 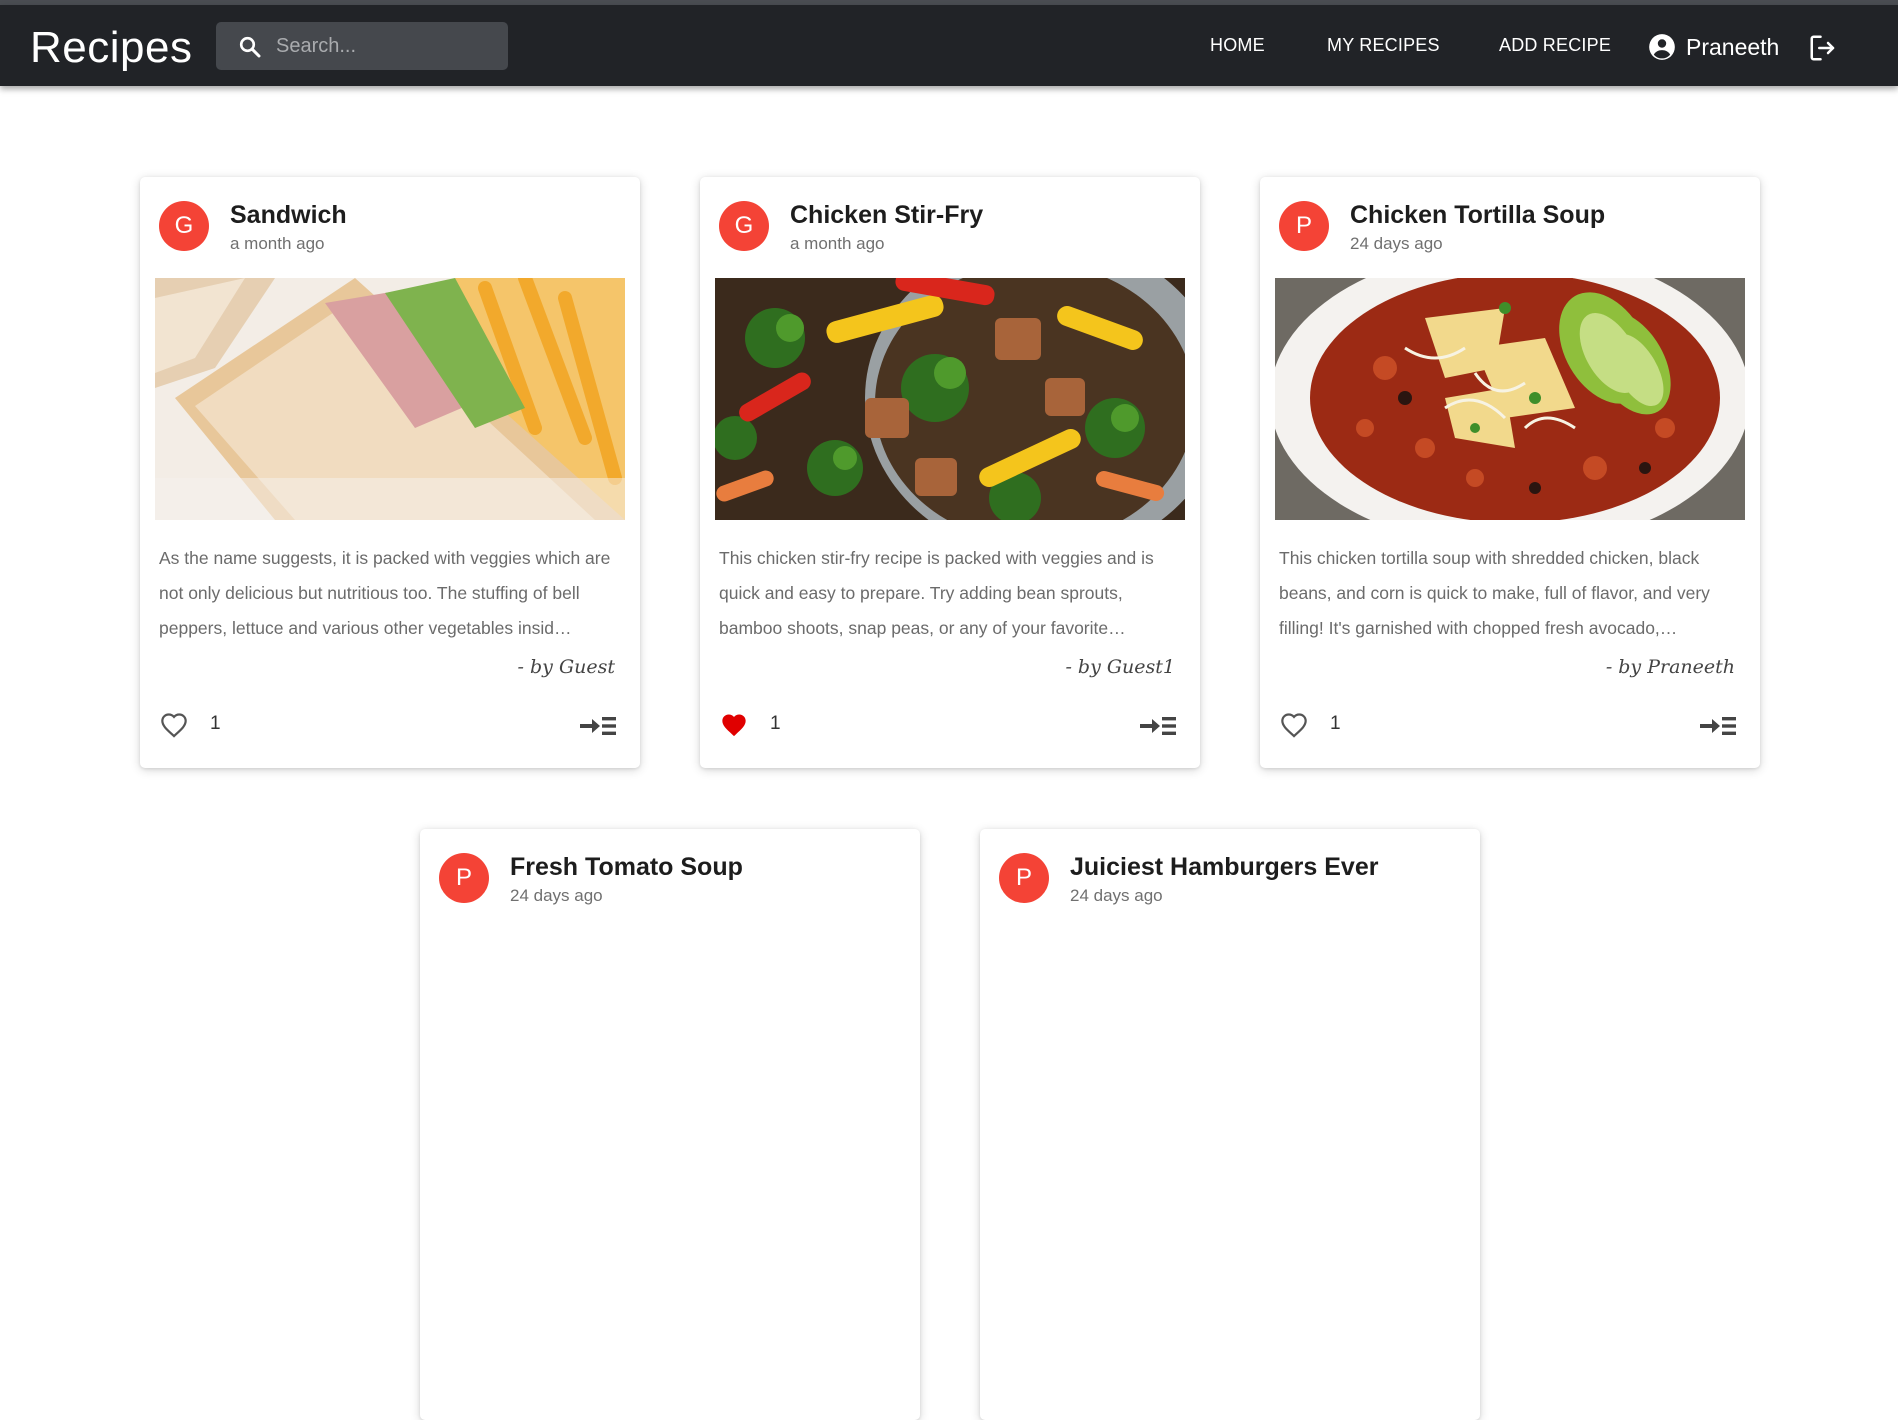 What do you see at coordinates (886, 215) in the screenshot?
I see `recipe-title: Chicken Stir-Fry` at bounding box center [886, 215].